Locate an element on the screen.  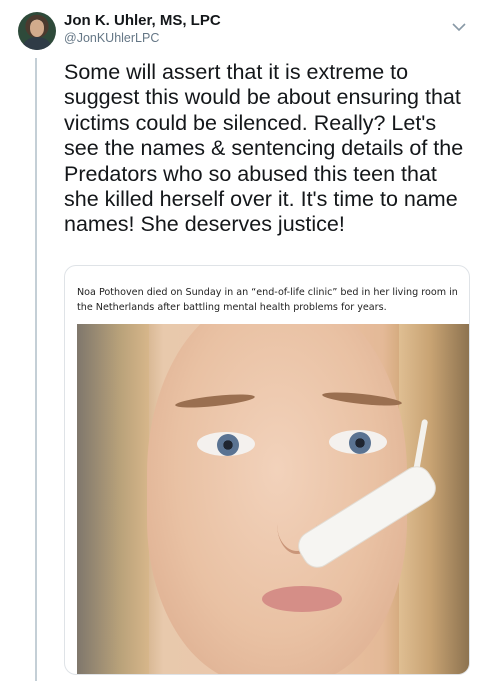
thread-line is located at coordinates (36, 369).